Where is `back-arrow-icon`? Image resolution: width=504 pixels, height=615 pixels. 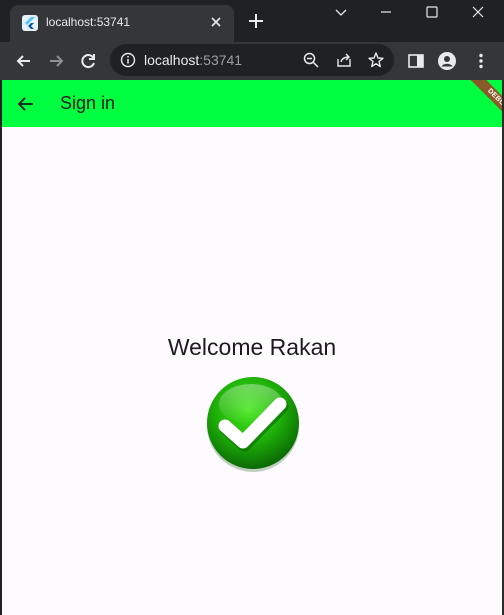 back-arrow-icon is located at coordinates (26, 104).